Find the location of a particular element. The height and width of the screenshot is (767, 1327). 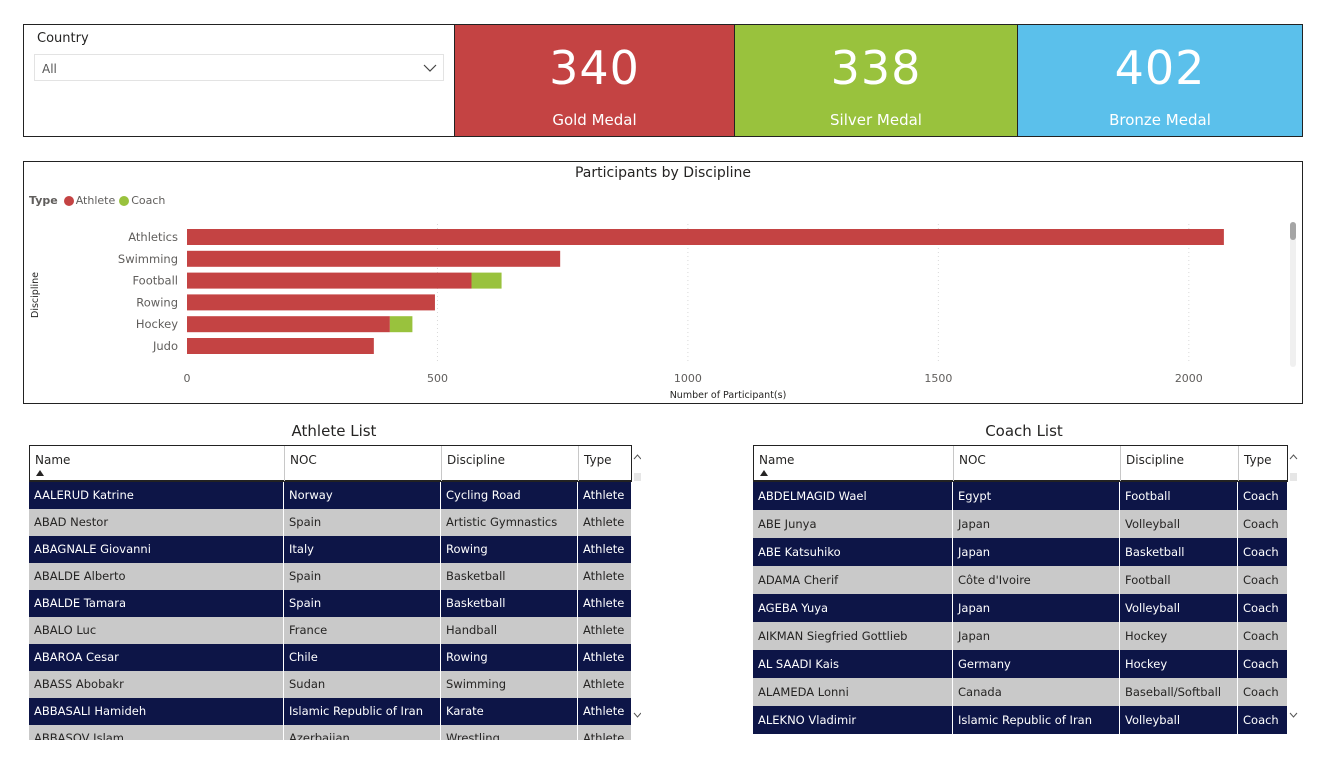

cell-discipline: Artistic Gymnastics is located at coordinates (509, 522).